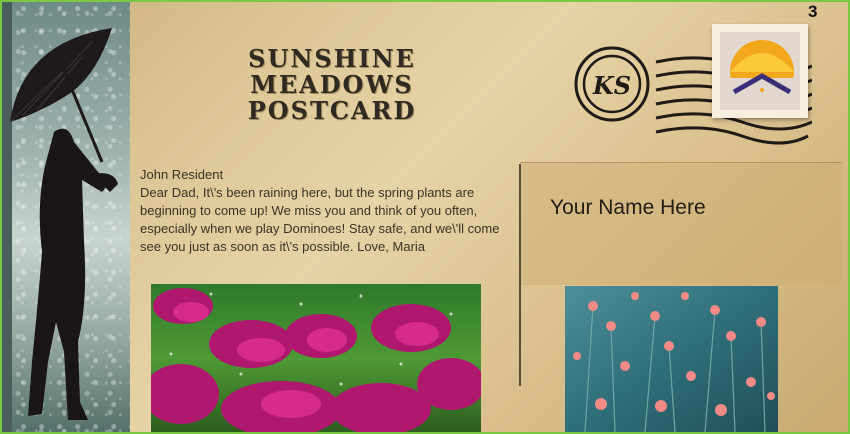  Describe the element at coordinates (182, 174) in the screenshot. I see `recipient-name: John Resident` at that location.